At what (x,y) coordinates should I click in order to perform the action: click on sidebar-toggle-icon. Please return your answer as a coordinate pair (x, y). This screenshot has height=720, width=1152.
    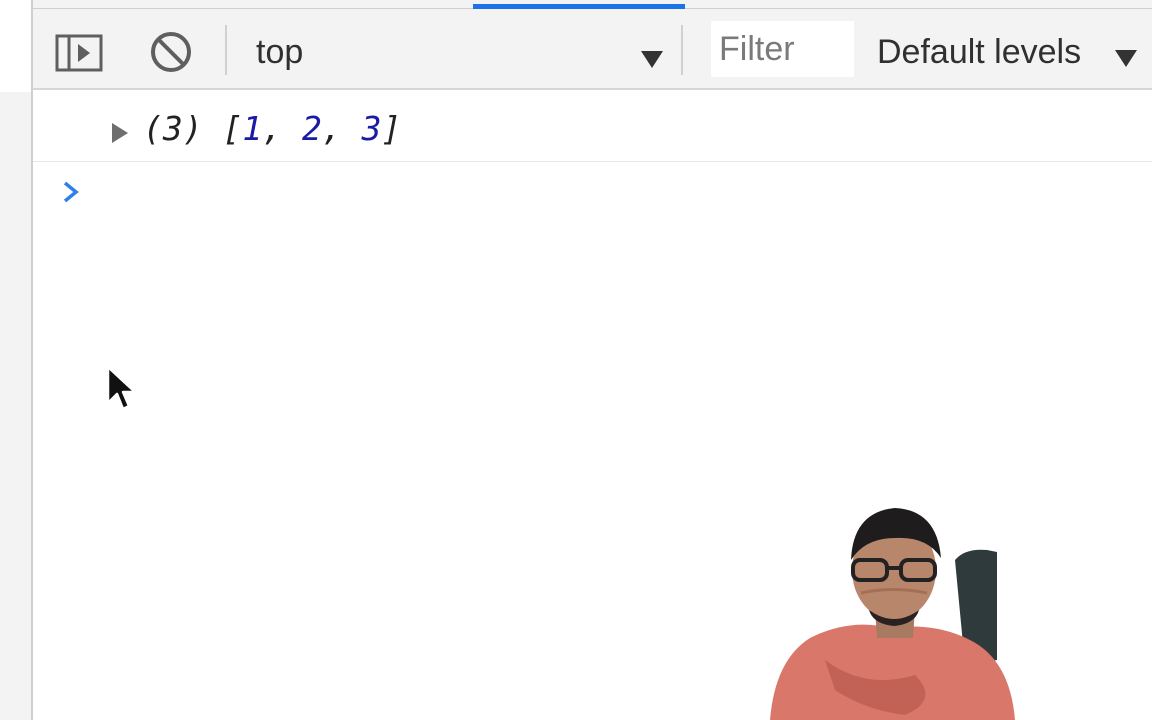
    Looking at the image, I should click on (79, 53).